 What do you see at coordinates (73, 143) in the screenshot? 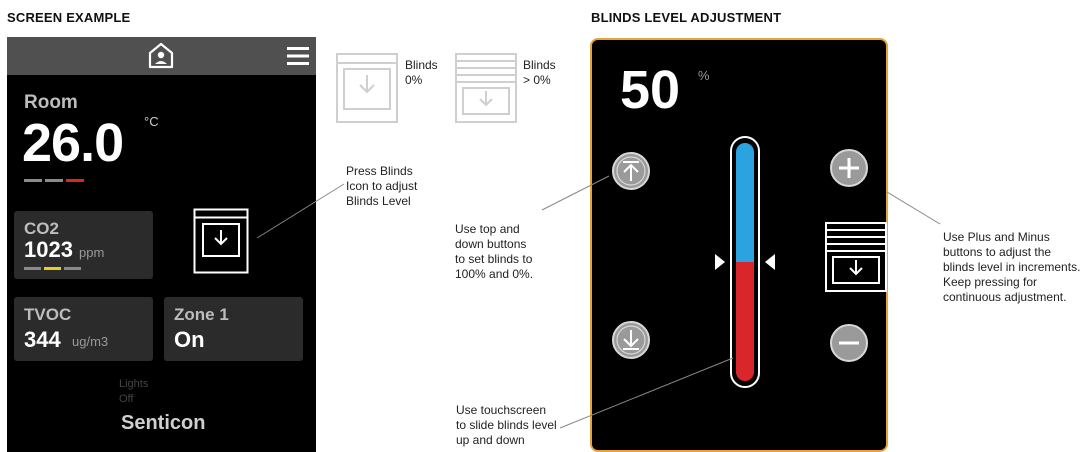
I see `room-temperature: 26.0` at bounding box center [73, 143].